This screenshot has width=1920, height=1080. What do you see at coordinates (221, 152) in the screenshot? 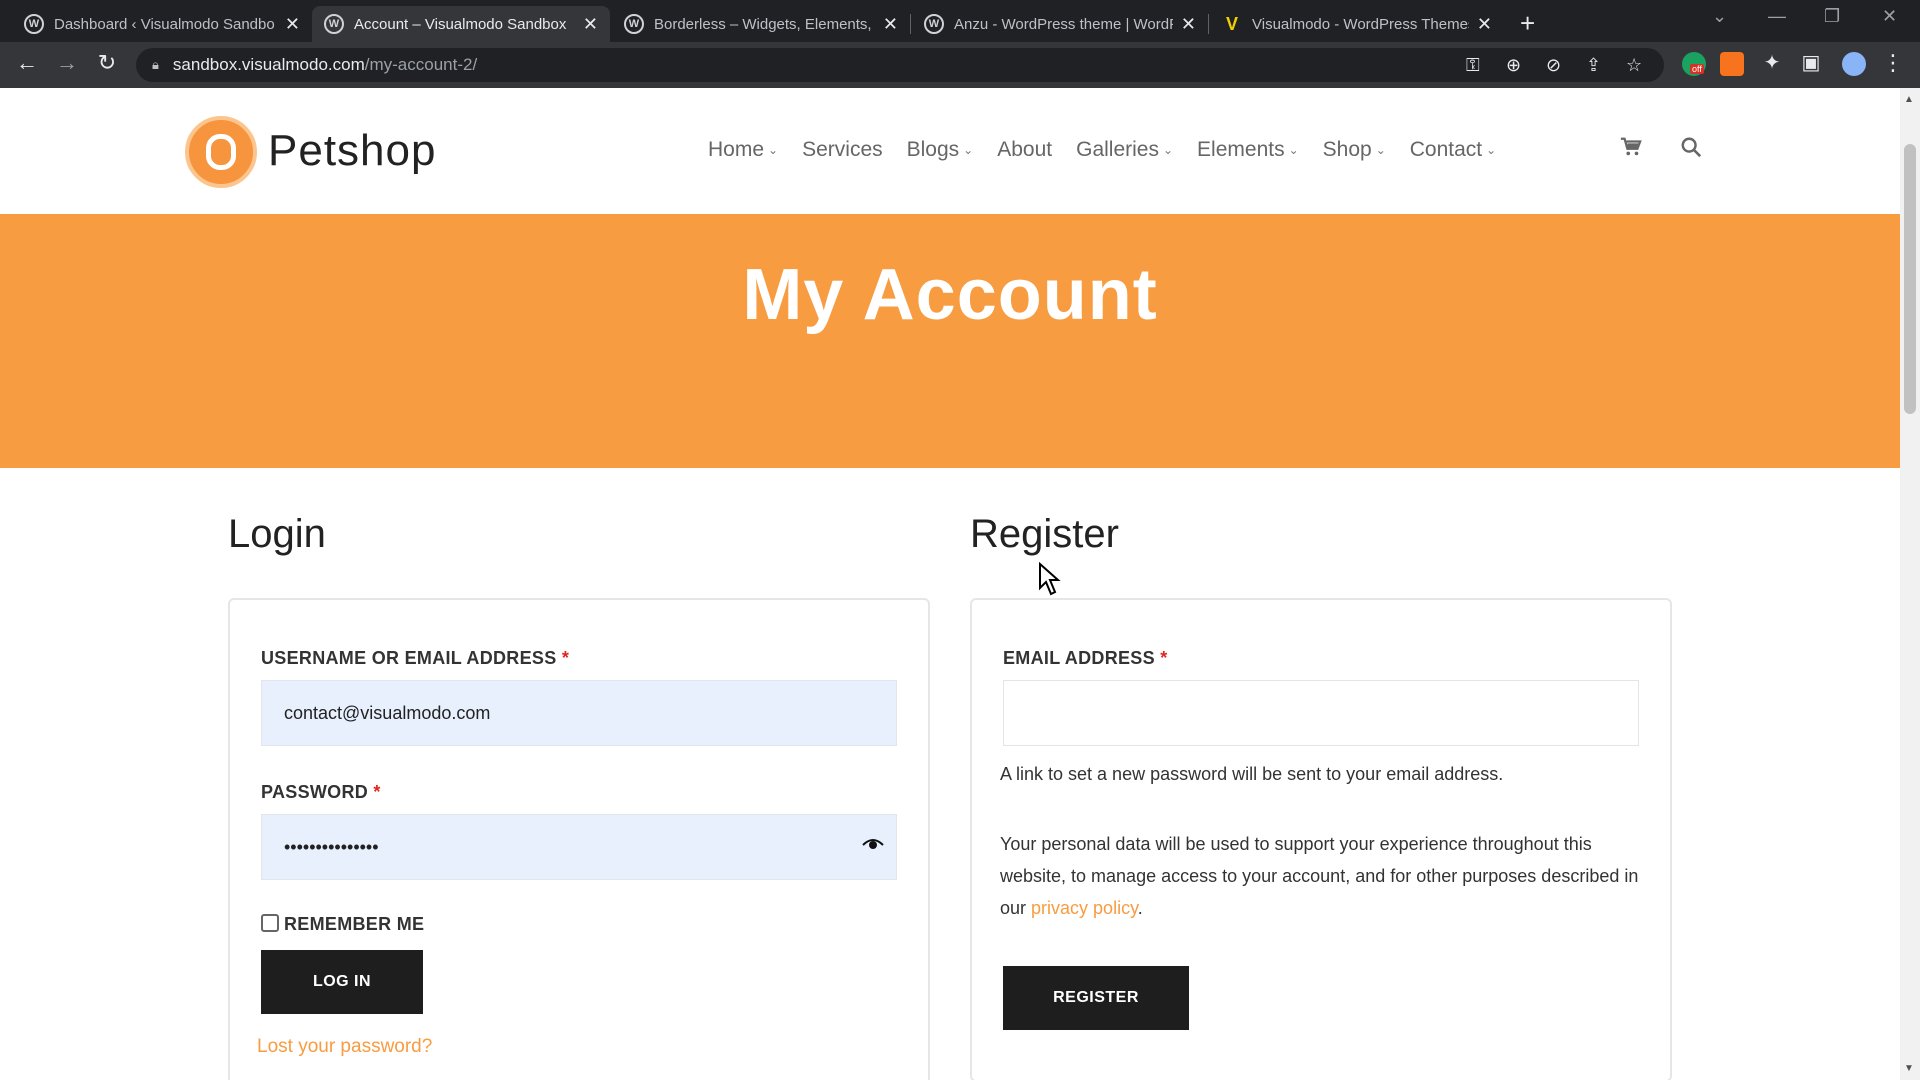
I see `petshop-logo-icon` at bounding box center [221, 152].